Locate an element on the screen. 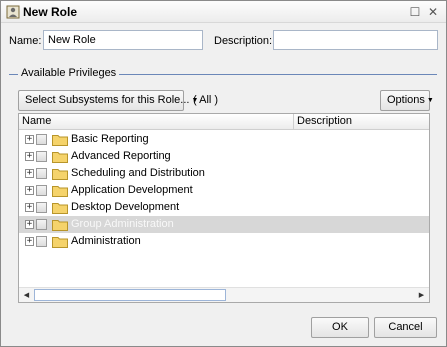  options-label: Options is located at coordinates (406, 100).